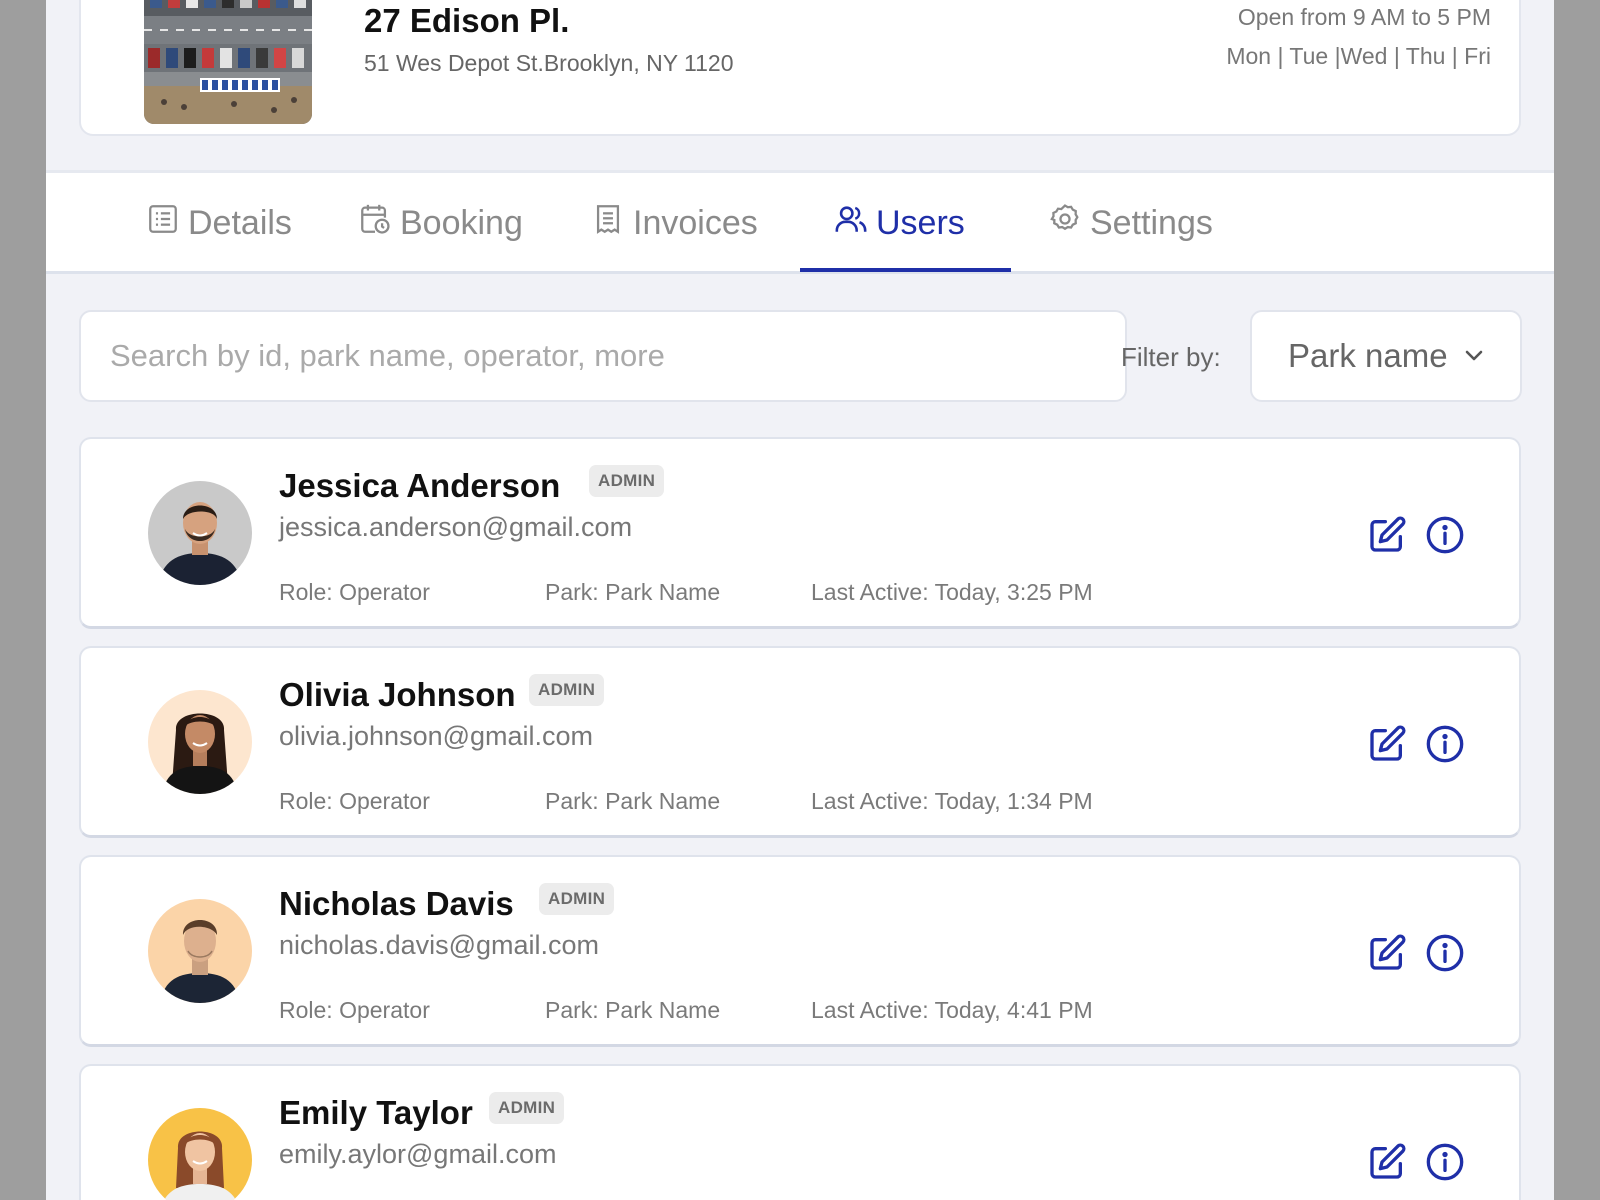 The height and width of the screenshot is (1200, 1600). Describe the element at coordinates (851, 223) in the screenshot. I see `users-icon` at that location.